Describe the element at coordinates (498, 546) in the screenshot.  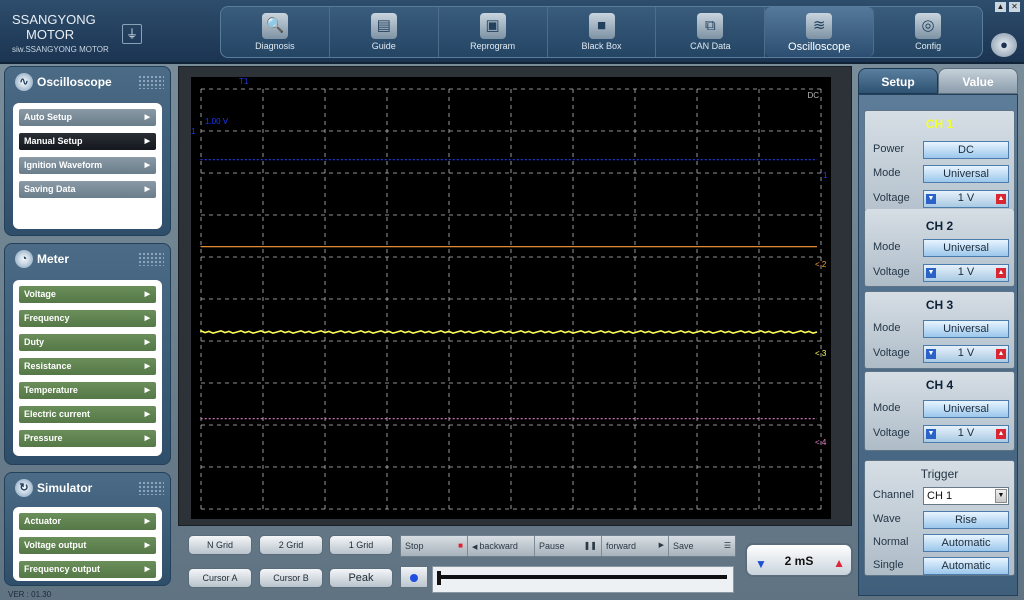
I see `backward-label: backward` at that location.